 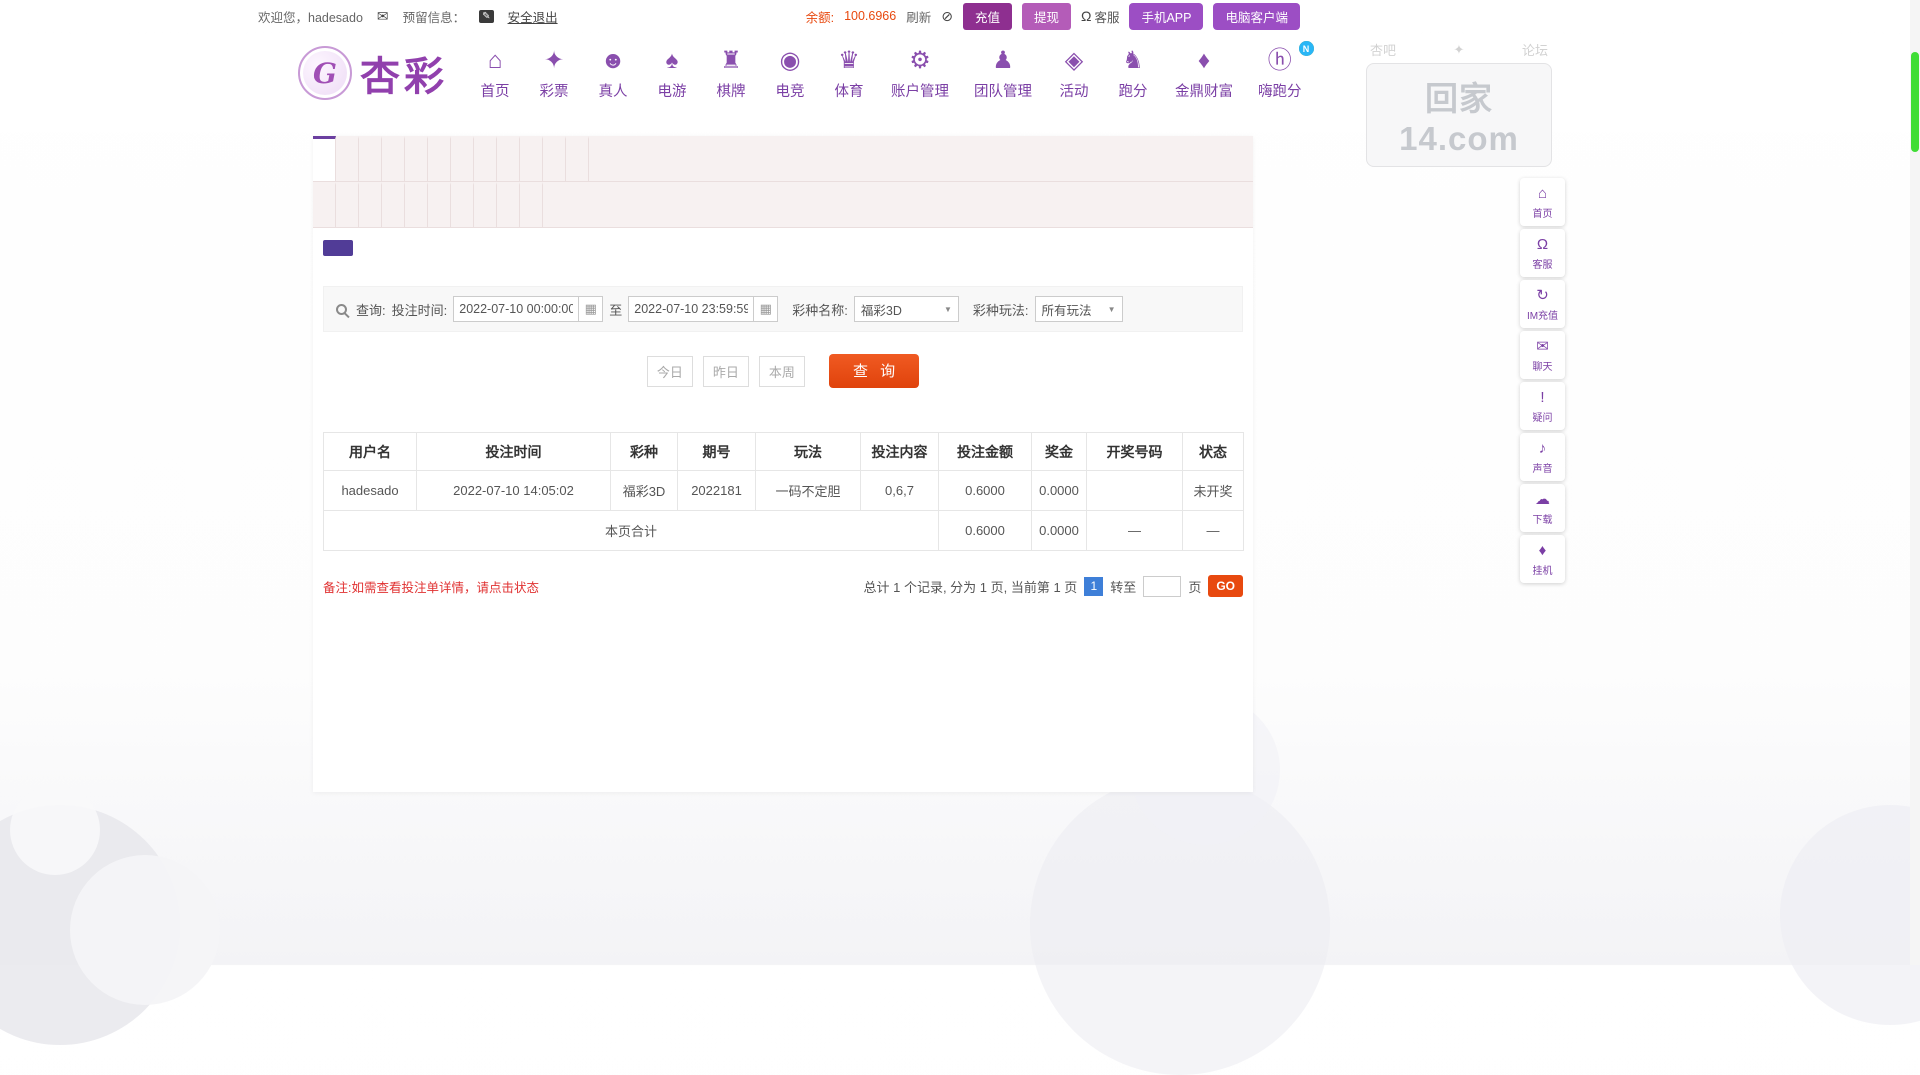 I want to click on pc-client-button: 电脑客户端, so click(x=1256, y=16).